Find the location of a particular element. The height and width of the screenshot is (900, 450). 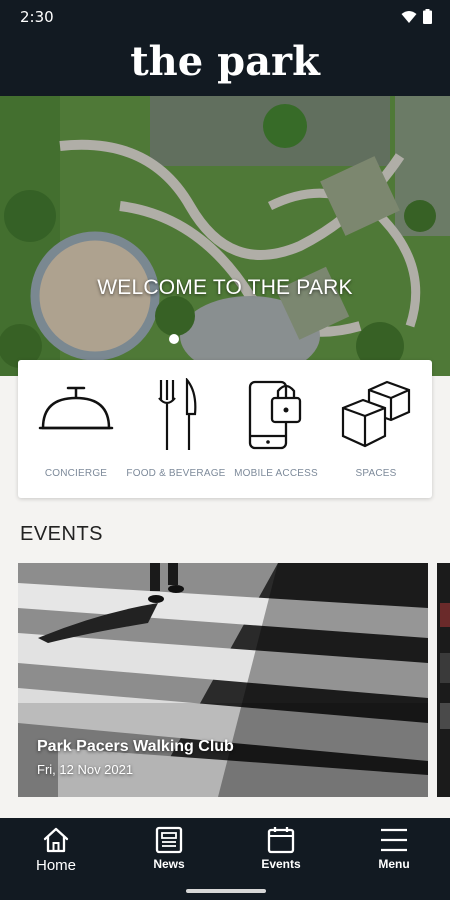

app-header: the park is located at coordinates (225, 65).